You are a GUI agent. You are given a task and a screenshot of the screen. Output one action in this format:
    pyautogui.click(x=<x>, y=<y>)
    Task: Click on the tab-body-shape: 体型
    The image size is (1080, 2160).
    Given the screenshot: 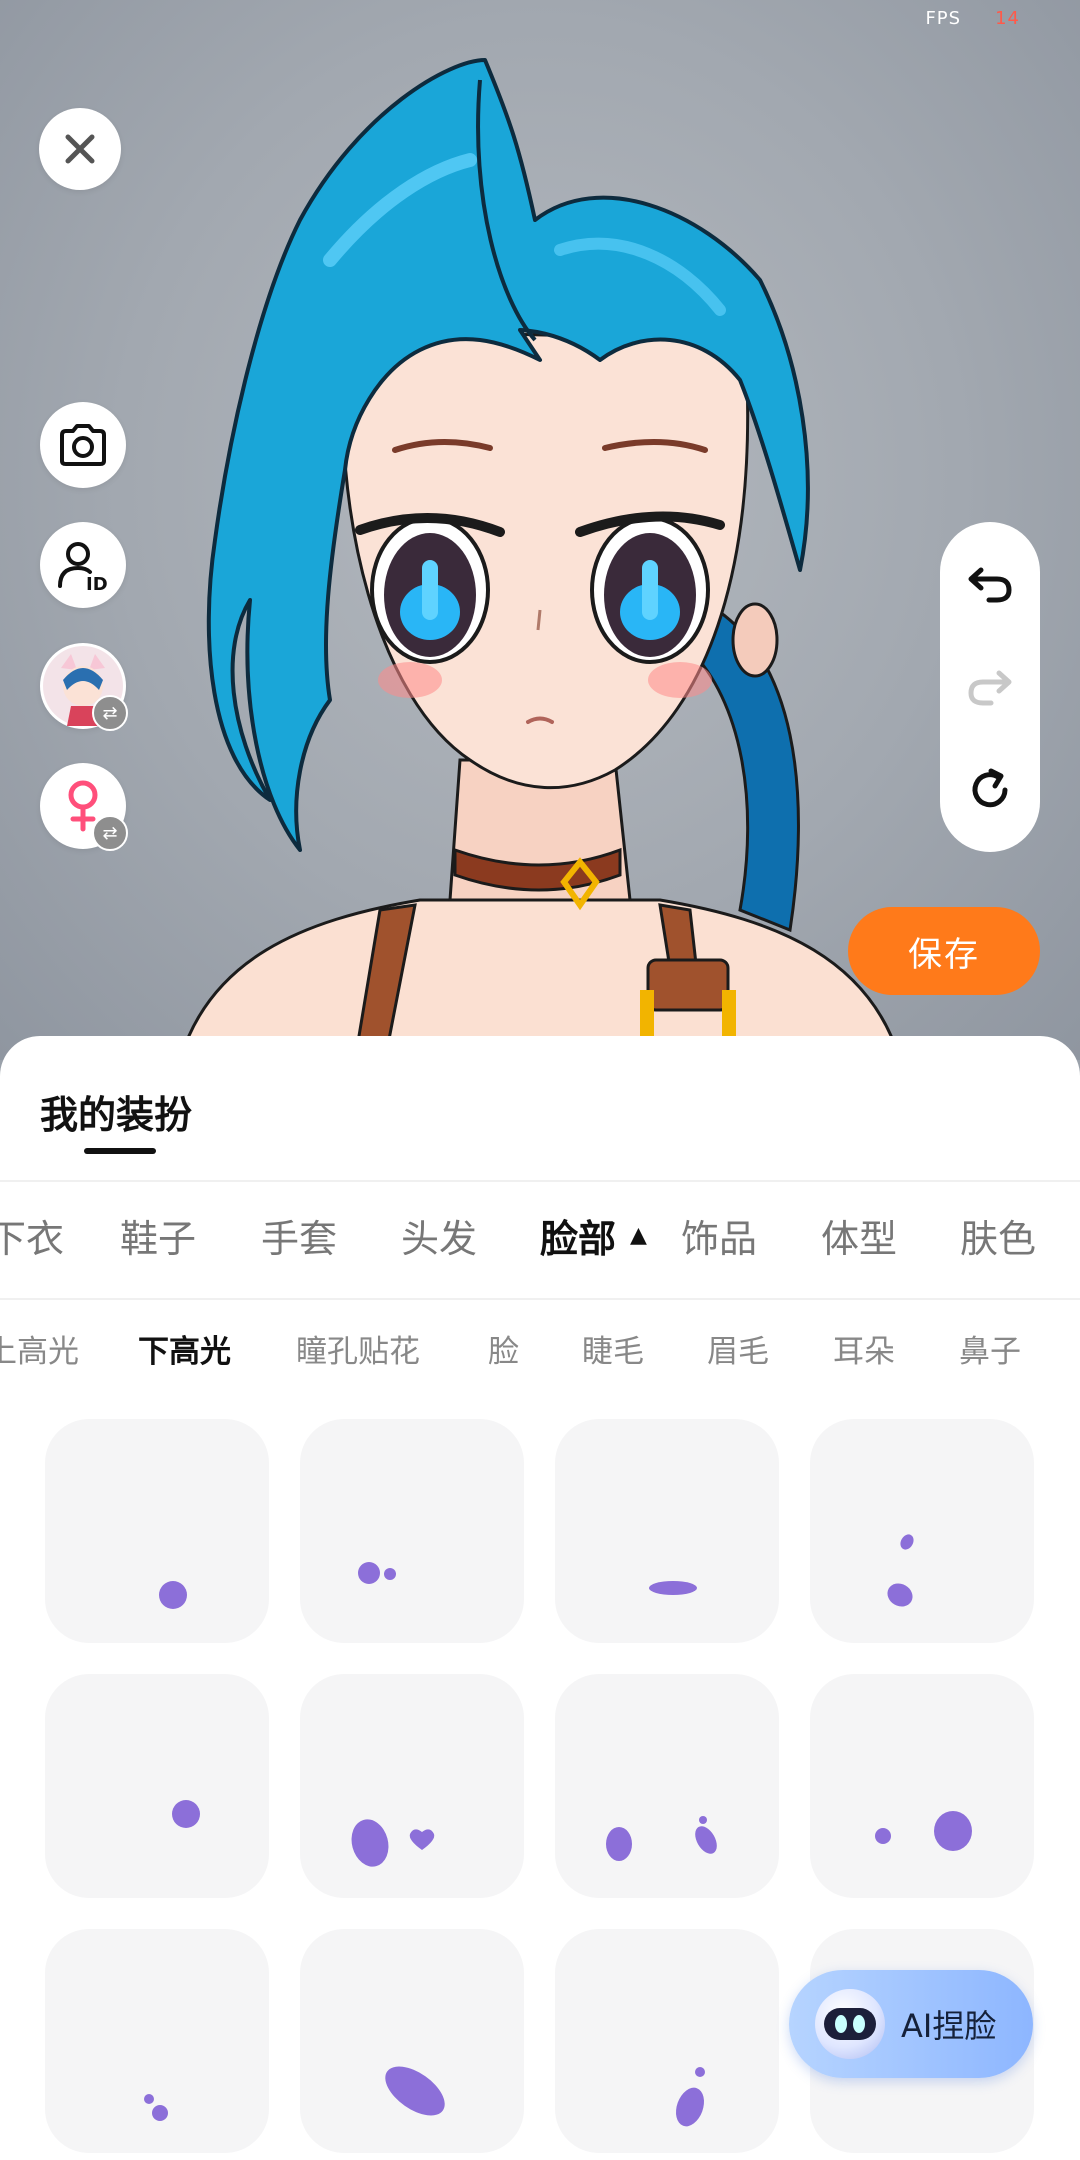 What is the action you would take?
    pyautogui.click(x=859, y=1235)
    